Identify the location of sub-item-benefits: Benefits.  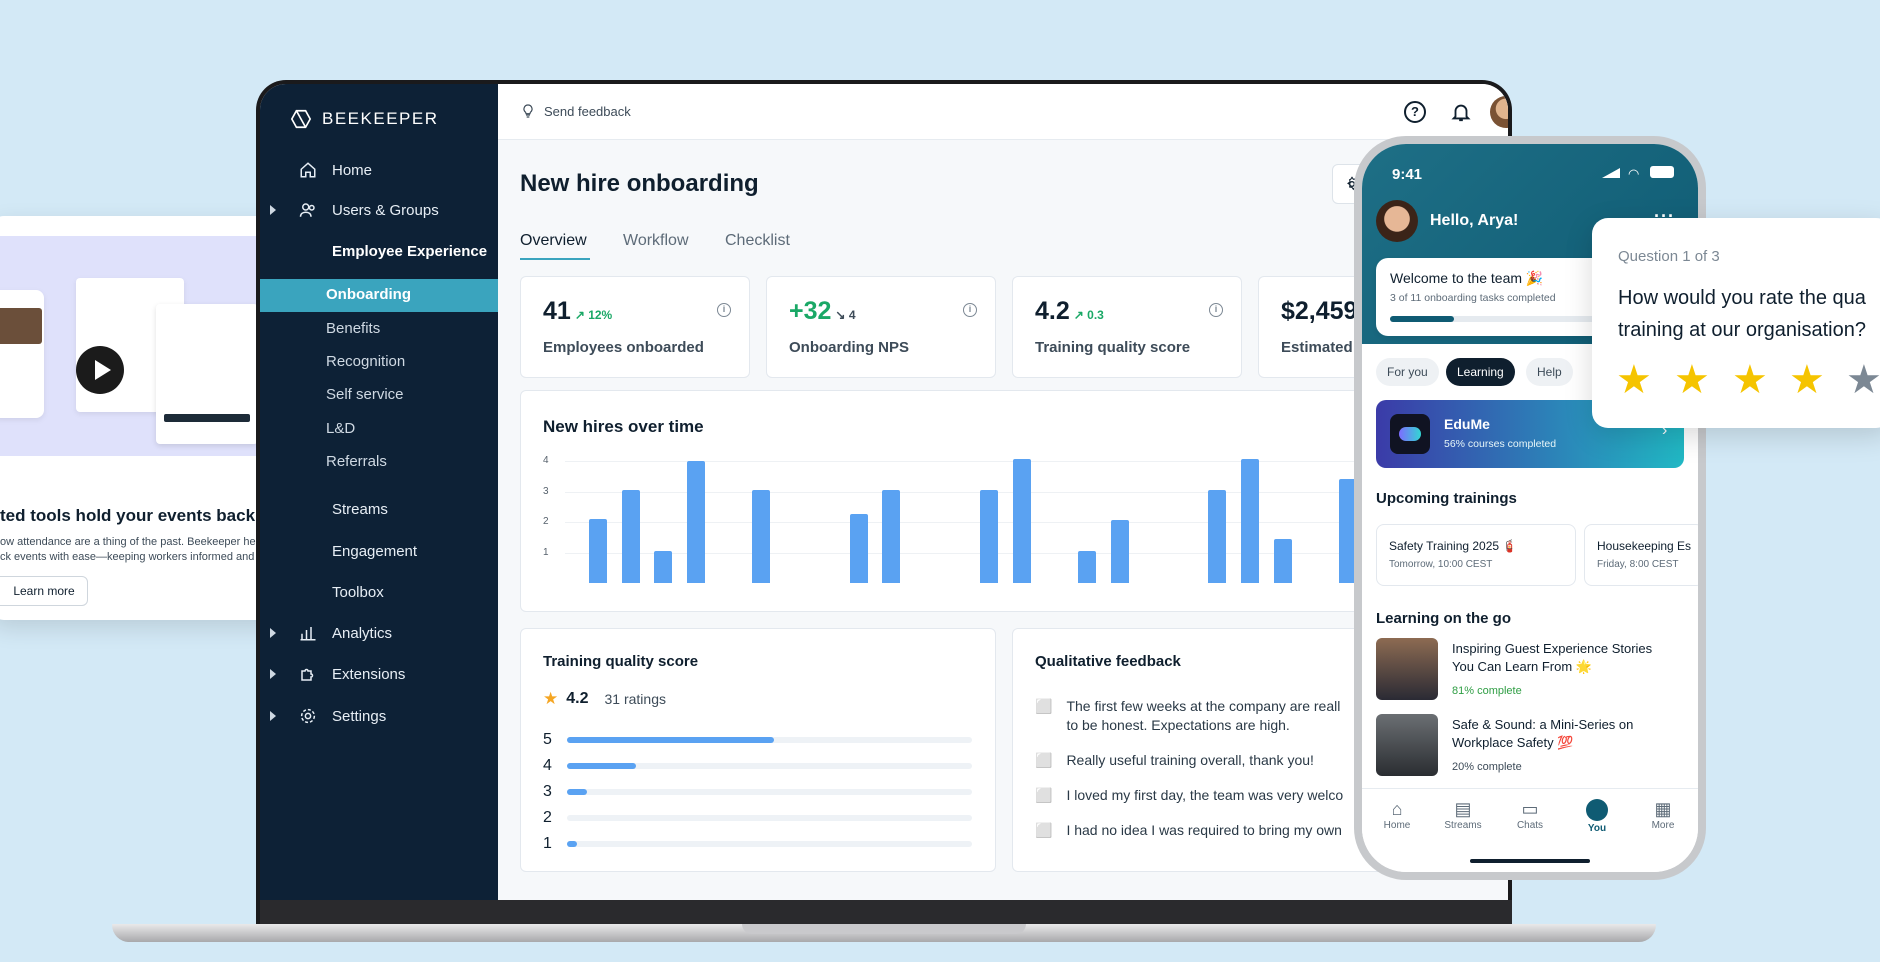
(353, 328).